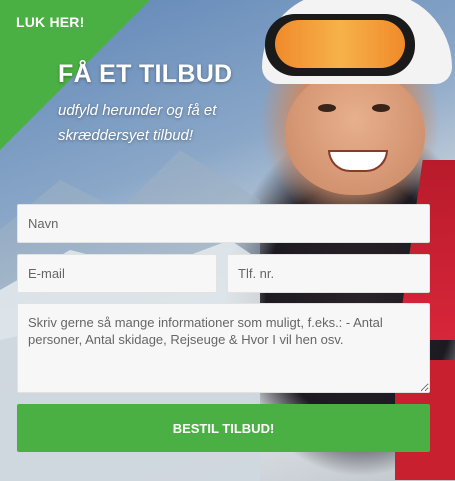 The height and width of the screenshot is (481, 455). What do you see at coordinates (223, 223) in the screenshot?
I see `name-input` at bounding box center [223, 223].